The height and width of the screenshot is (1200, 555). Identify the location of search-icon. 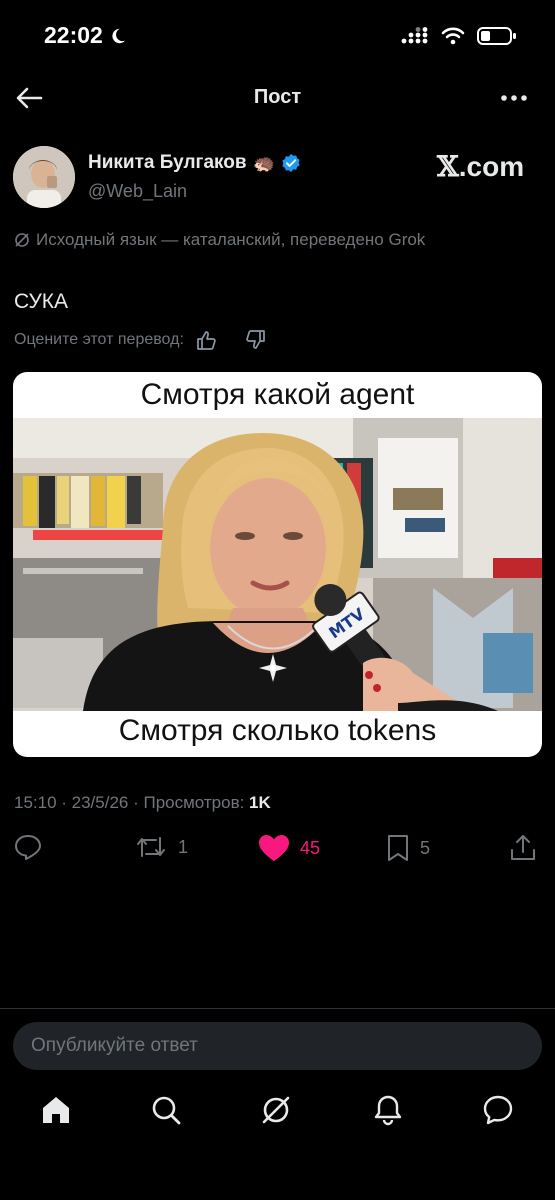
(166, 1110).